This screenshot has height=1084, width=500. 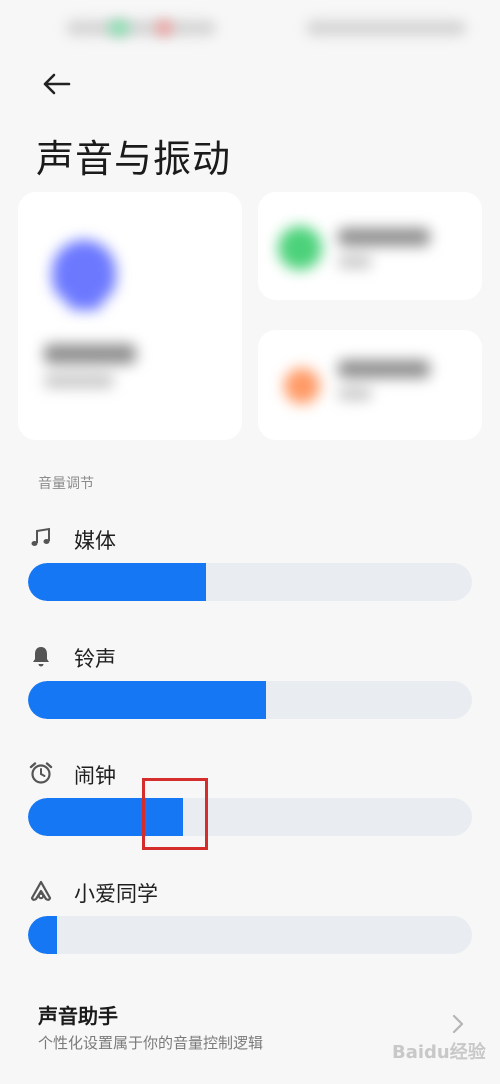 I want to click on alarm-volume-slider, so click(x=250, y=817).